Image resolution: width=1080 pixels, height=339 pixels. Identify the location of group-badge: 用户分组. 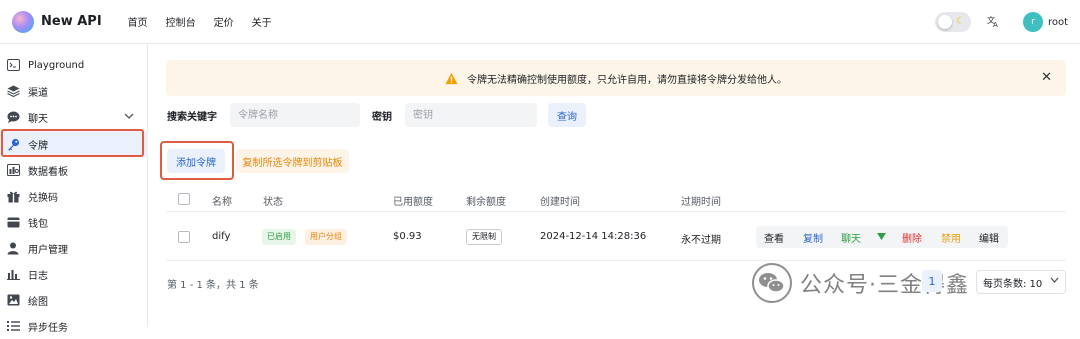
(326, 237).